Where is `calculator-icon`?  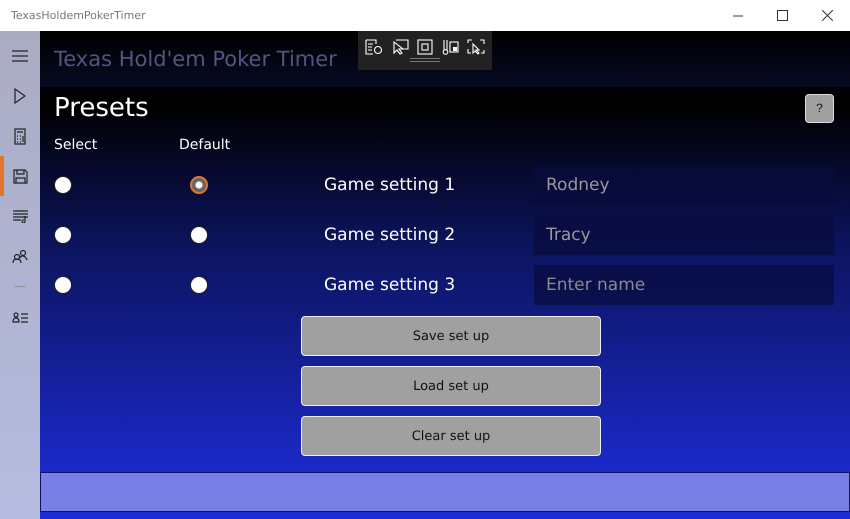
calculator-icon is located at coordinates (20, 136).